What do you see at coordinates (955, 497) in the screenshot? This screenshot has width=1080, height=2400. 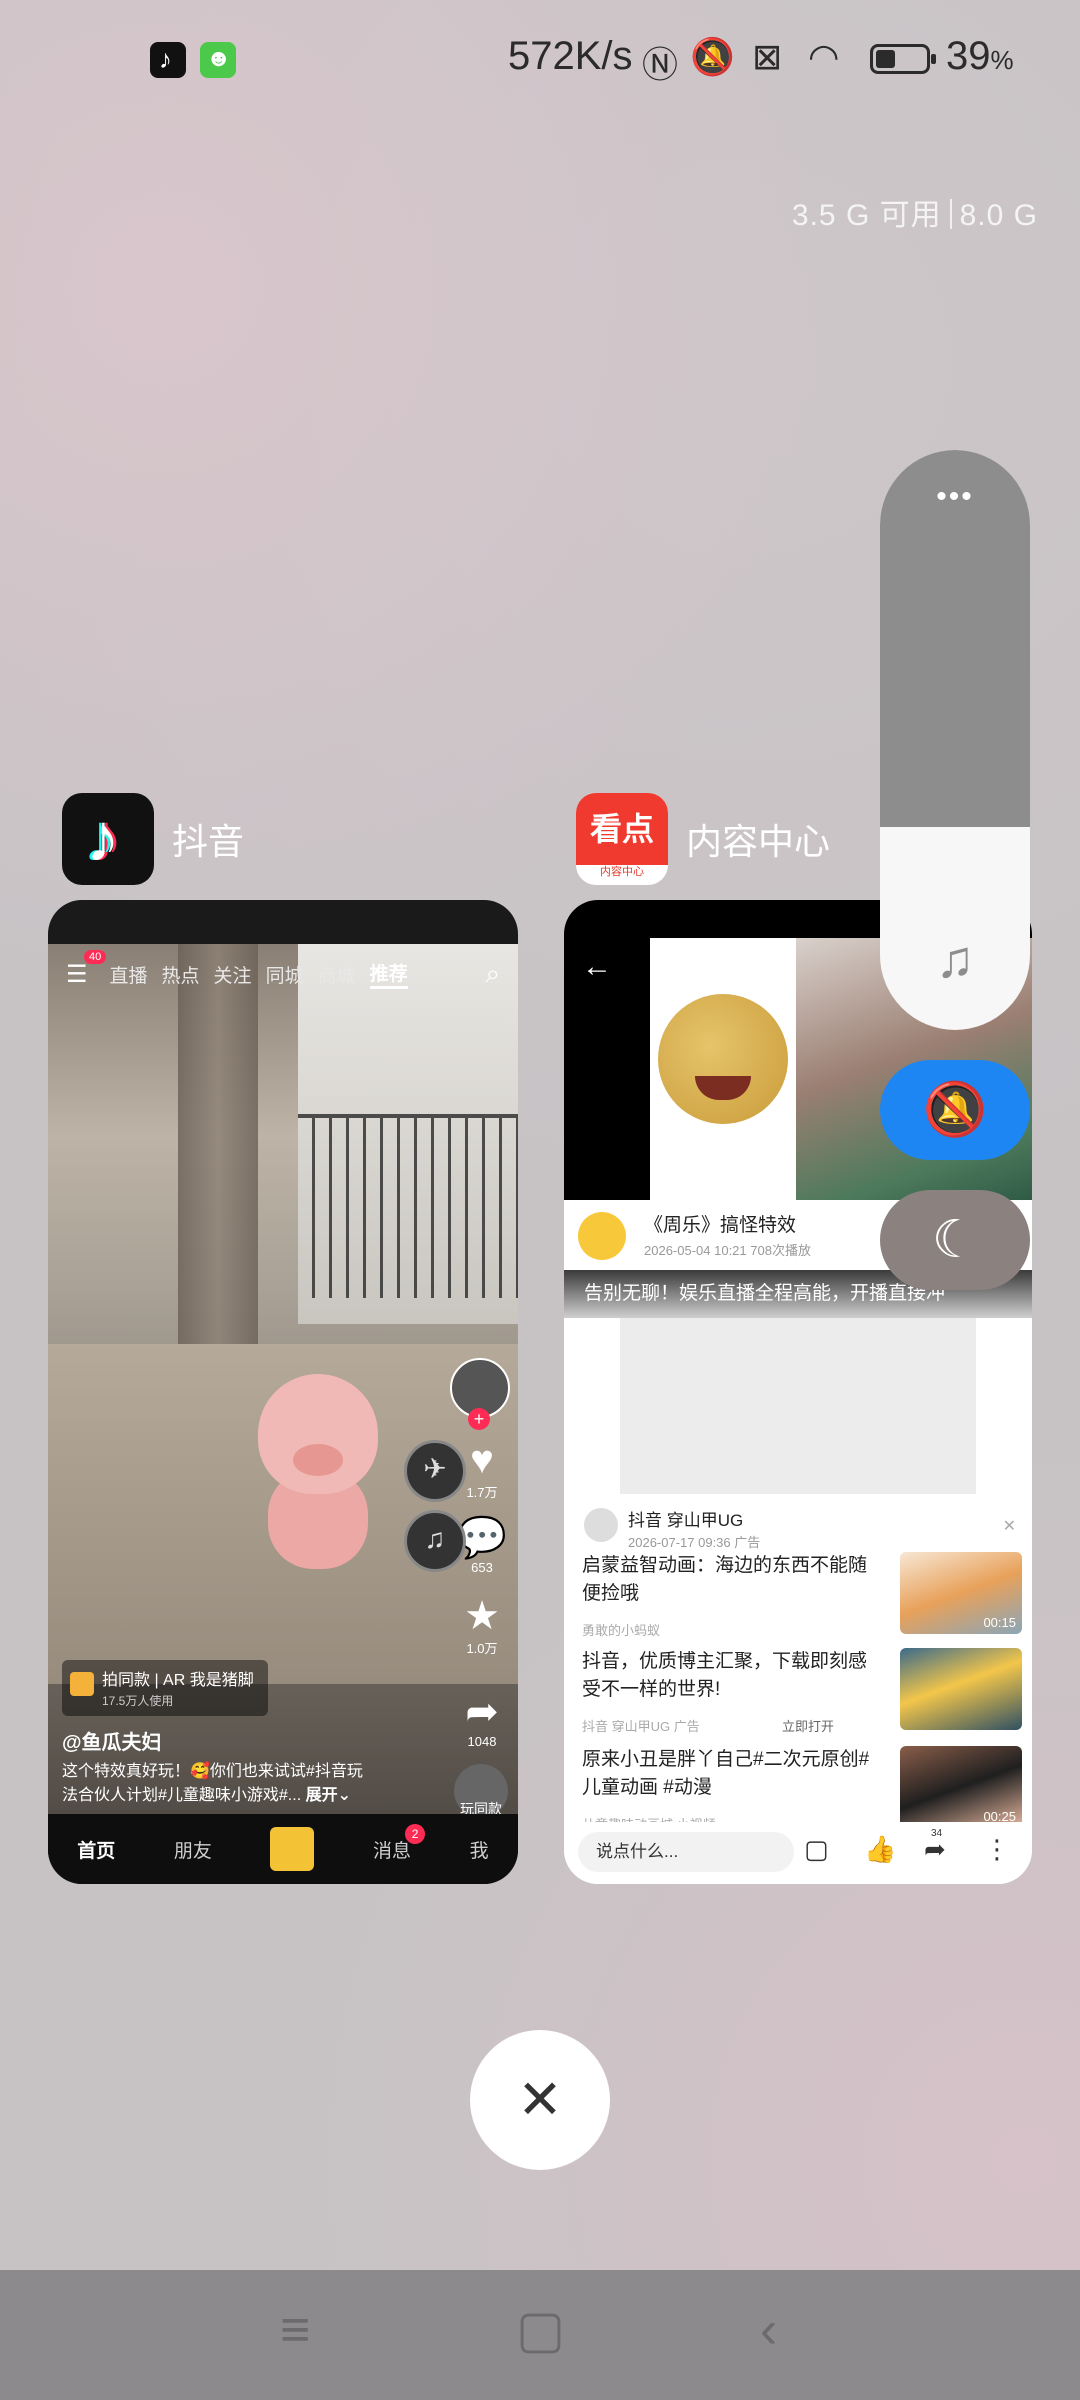 I see `more-dots-icon: •••` at bounding box center [955, 497].